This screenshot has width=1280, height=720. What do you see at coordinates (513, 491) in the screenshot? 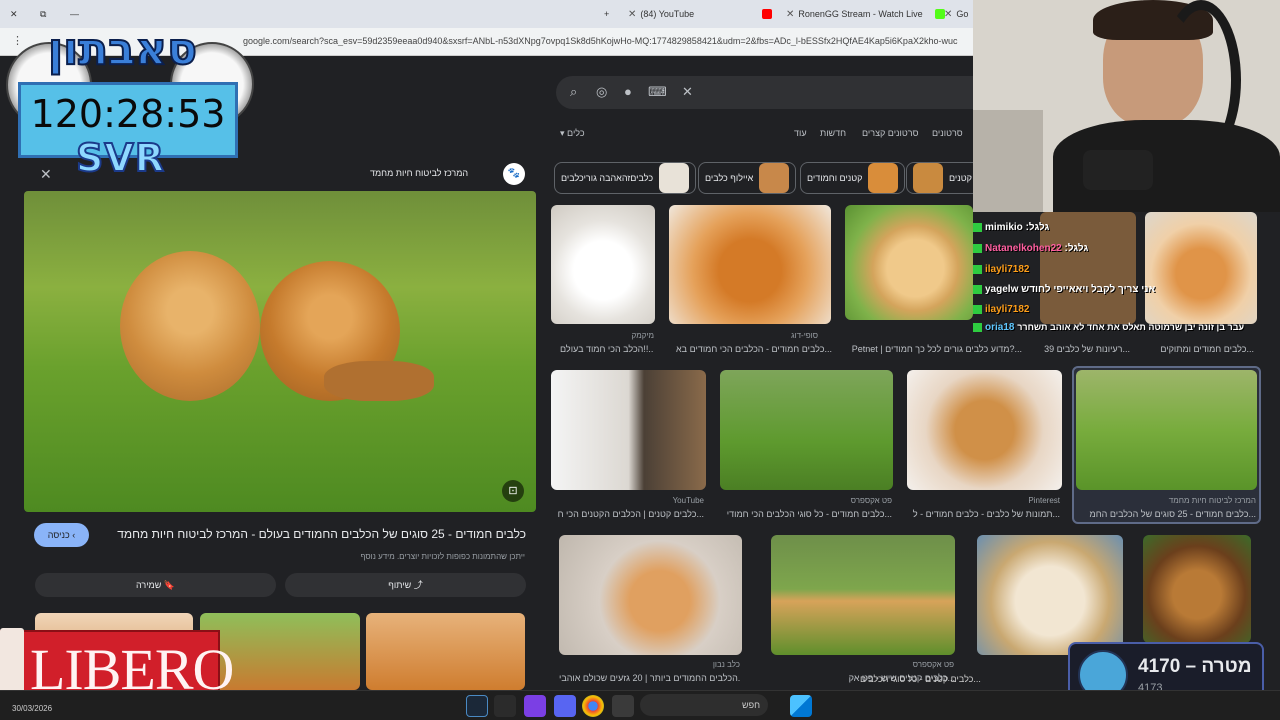
I see `lens-icon: ⊡` at bounding box center [513, 491].